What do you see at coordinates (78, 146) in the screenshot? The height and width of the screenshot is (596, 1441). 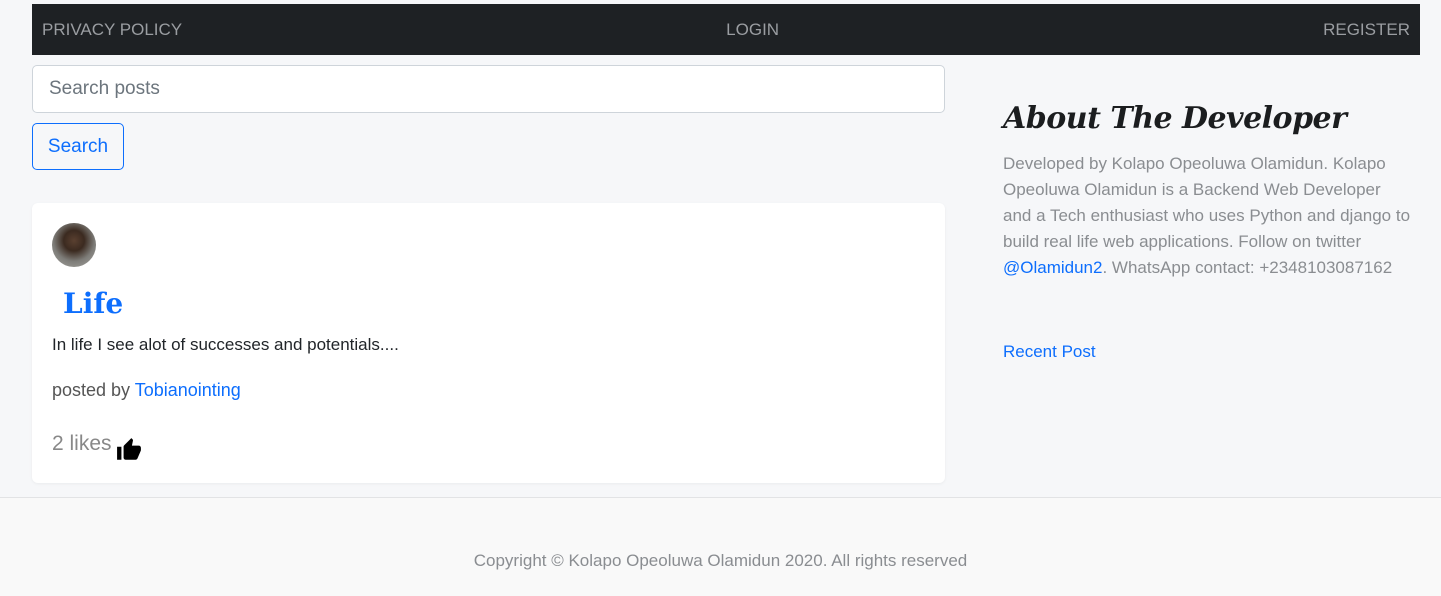 I see `search-button: Search` at bounding box center [78, 146].